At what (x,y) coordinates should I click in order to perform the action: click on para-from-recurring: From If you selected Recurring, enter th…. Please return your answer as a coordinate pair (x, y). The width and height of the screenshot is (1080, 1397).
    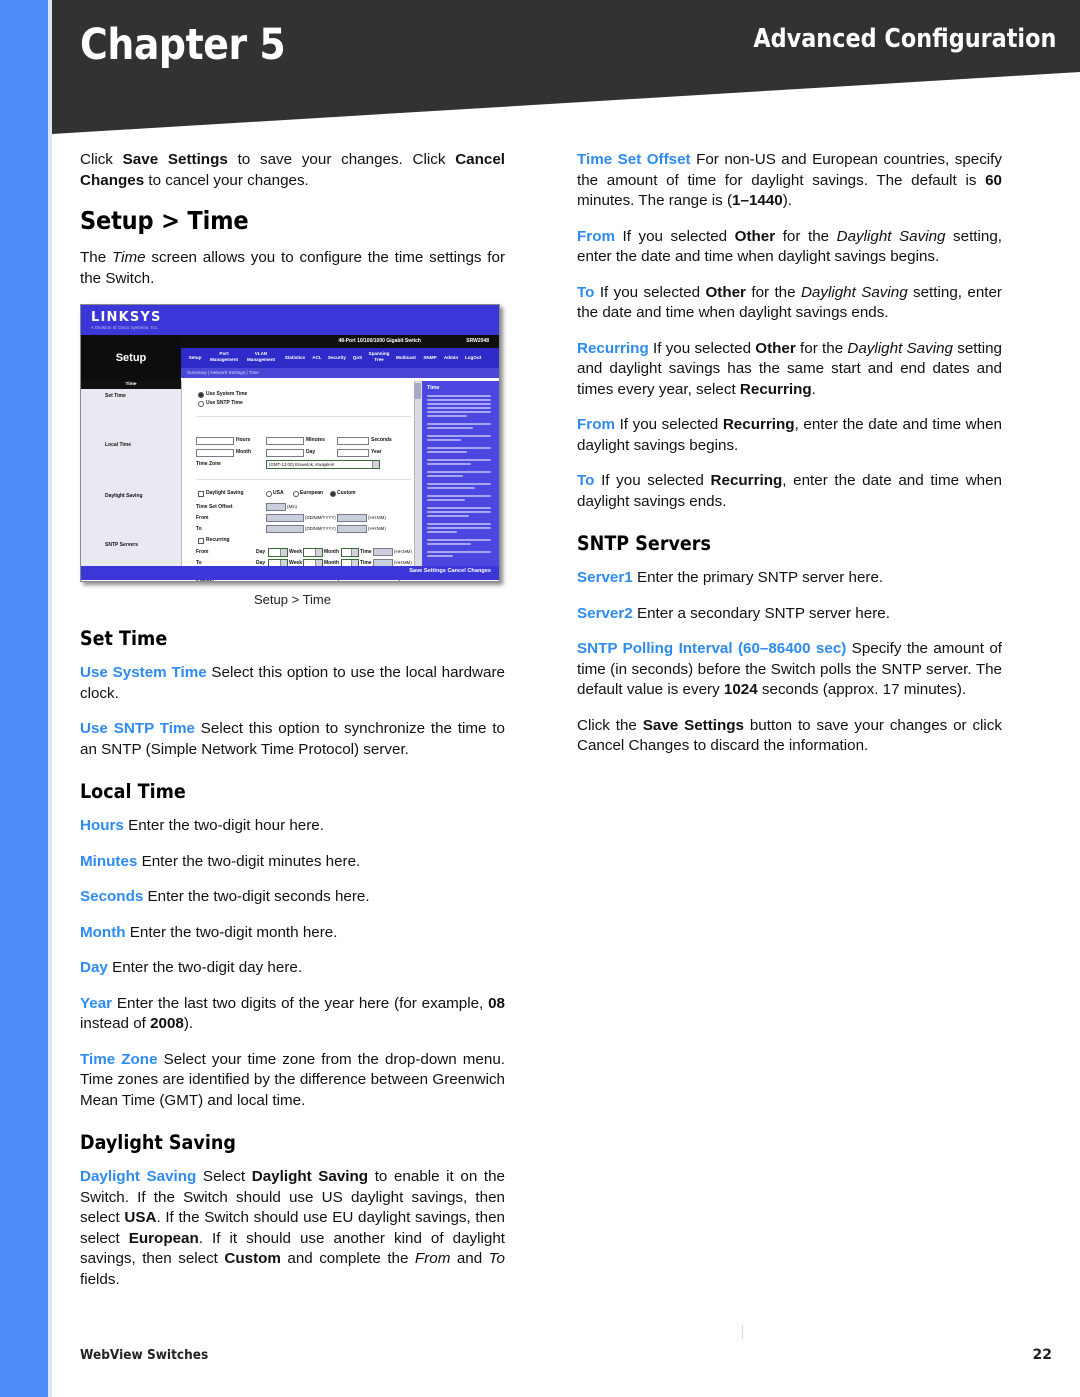
    Looking at the image, I should click on (789, 435).